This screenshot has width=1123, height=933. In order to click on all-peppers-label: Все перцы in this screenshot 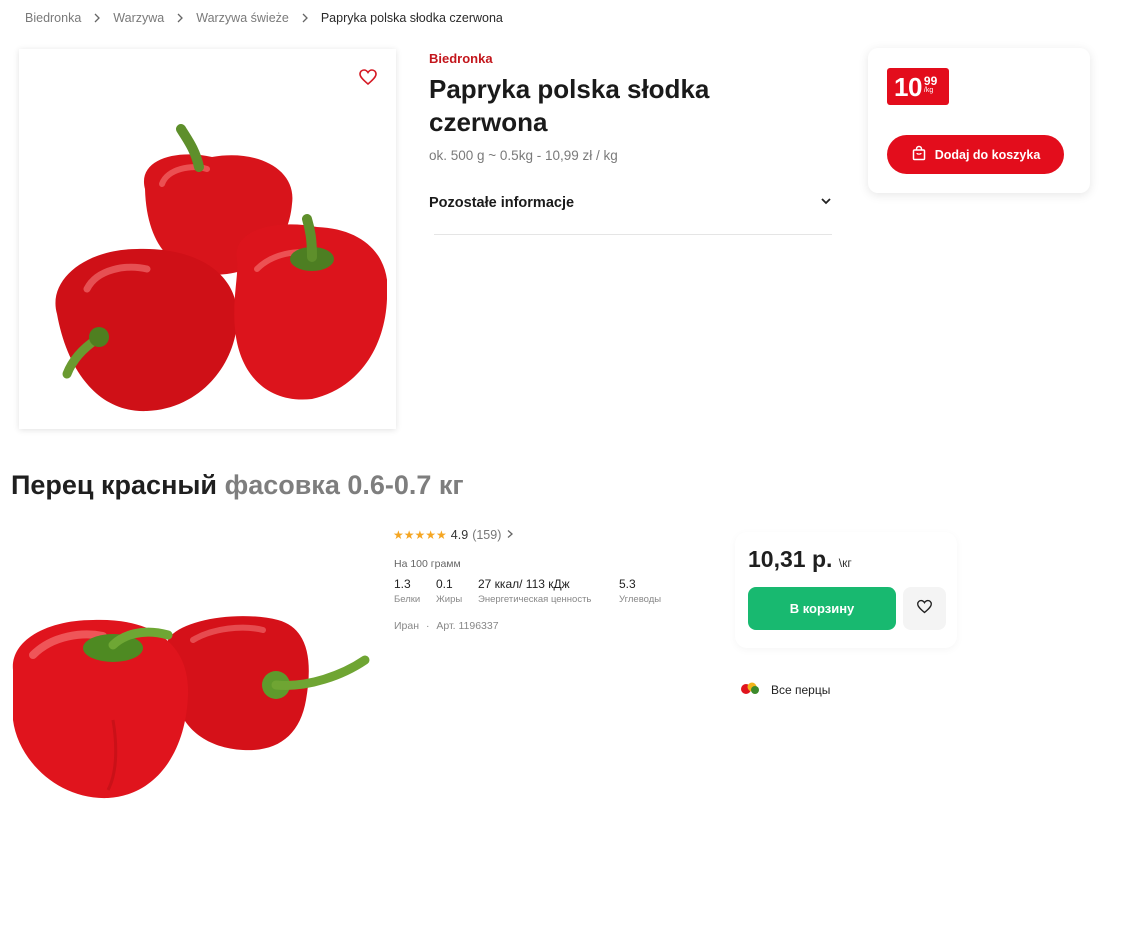, I will do `click(801, 689)`.